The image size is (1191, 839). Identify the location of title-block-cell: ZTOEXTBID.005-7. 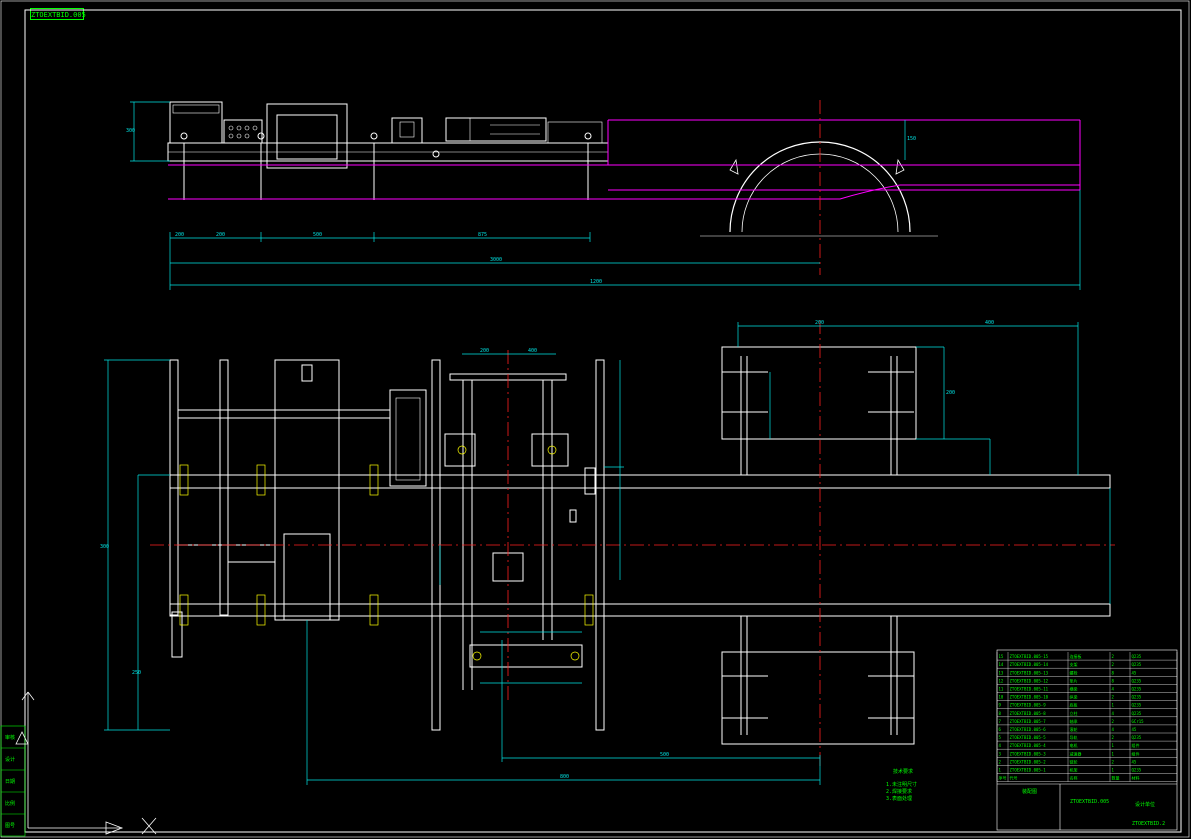
(1028, 721).